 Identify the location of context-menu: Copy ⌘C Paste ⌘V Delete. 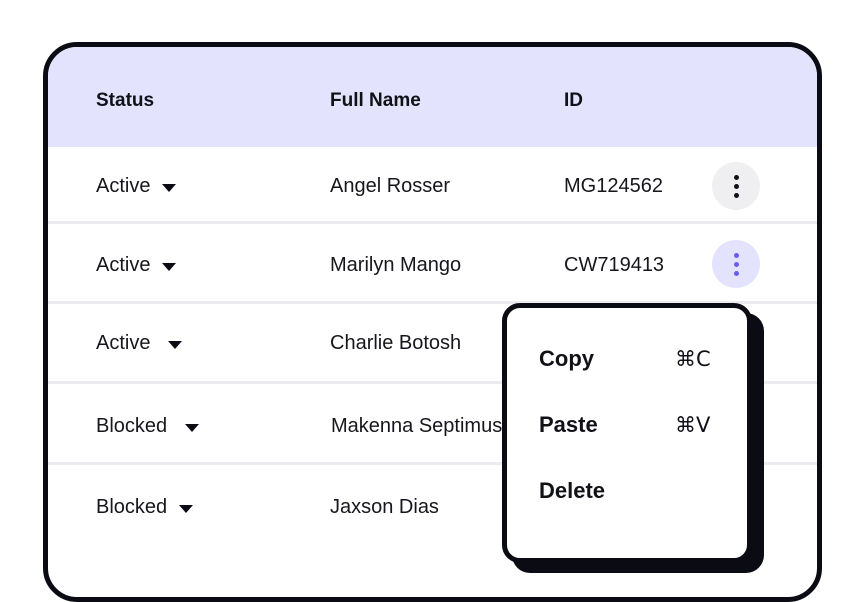
(627, 433).